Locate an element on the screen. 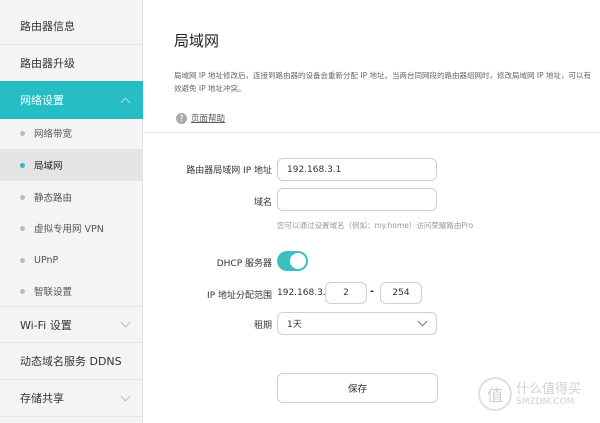 This screenshot has height=423, width=600. dhcp-toggle is located at coordinates (292, 261).